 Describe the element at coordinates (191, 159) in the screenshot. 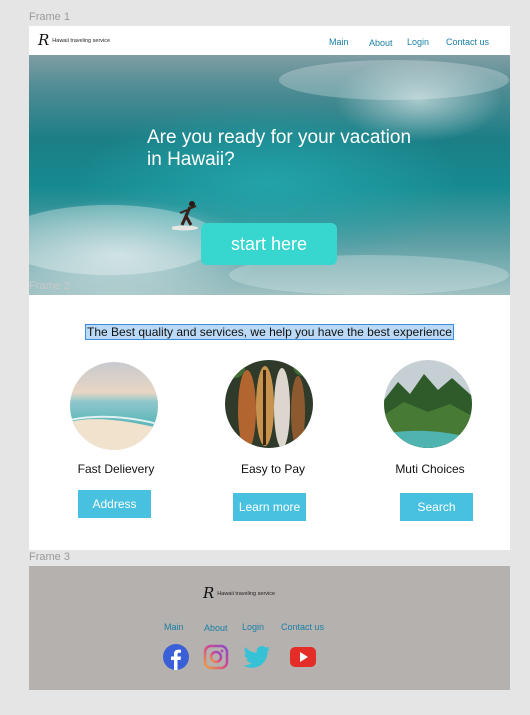

I see `hero-title-line-2: in Hawaii?` at that location.